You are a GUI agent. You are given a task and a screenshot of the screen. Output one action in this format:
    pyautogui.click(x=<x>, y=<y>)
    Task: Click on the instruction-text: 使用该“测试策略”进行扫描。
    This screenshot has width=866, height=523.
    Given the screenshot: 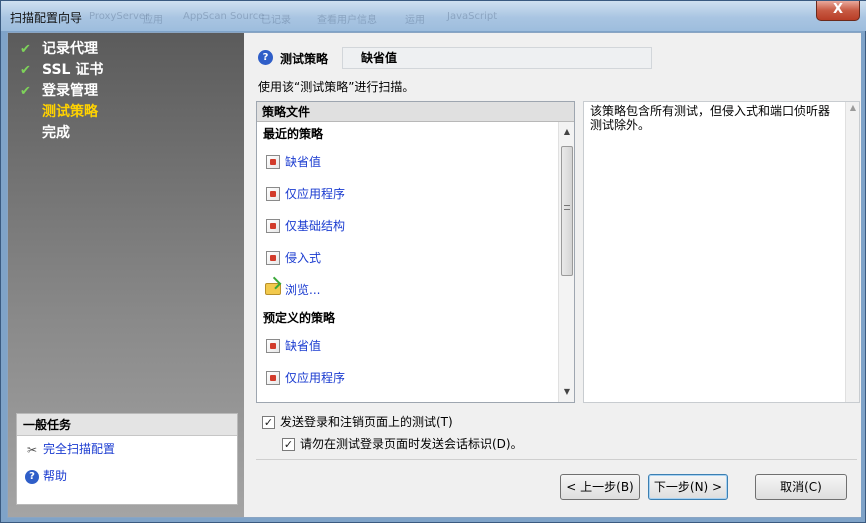 What is the action you would take?
    pyautogui.click(x=336, y=87)
    